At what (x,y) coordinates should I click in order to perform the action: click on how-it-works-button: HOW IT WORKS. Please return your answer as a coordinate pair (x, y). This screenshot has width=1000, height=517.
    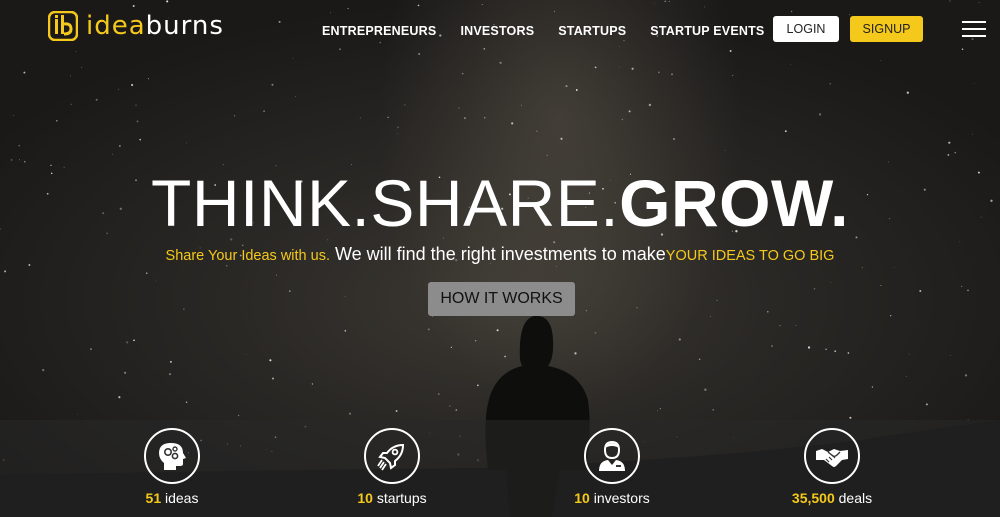
    Looking at the image, I should click on (501, 299).